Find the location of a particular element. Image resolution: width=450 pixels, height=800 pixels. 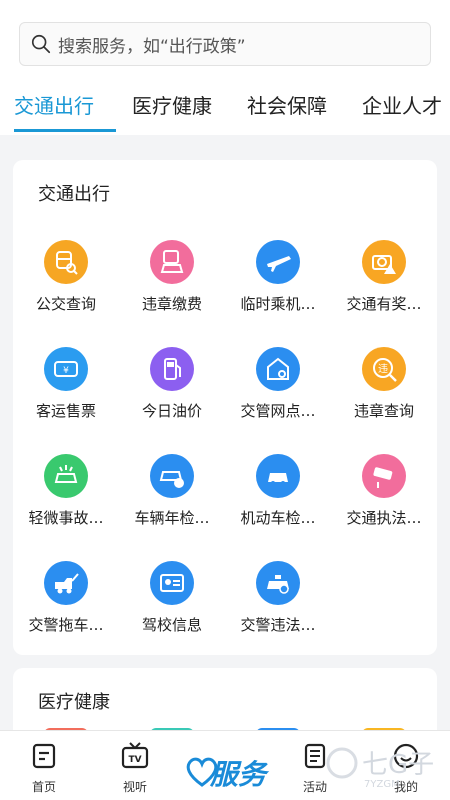

tv-icon: TV is located at coordinates (135, 755).